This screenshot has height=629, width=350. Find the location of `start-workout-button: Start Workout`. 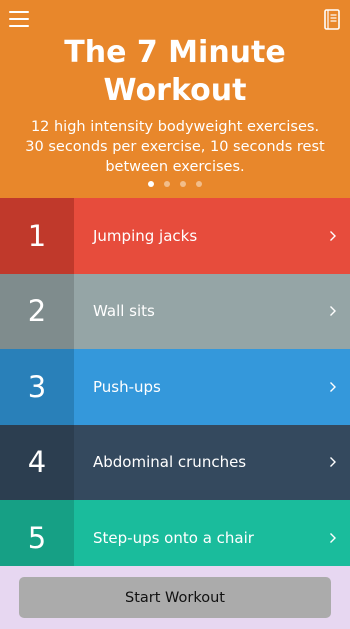

start-workout-button: Start Workout is located at coordinates (175, 597).